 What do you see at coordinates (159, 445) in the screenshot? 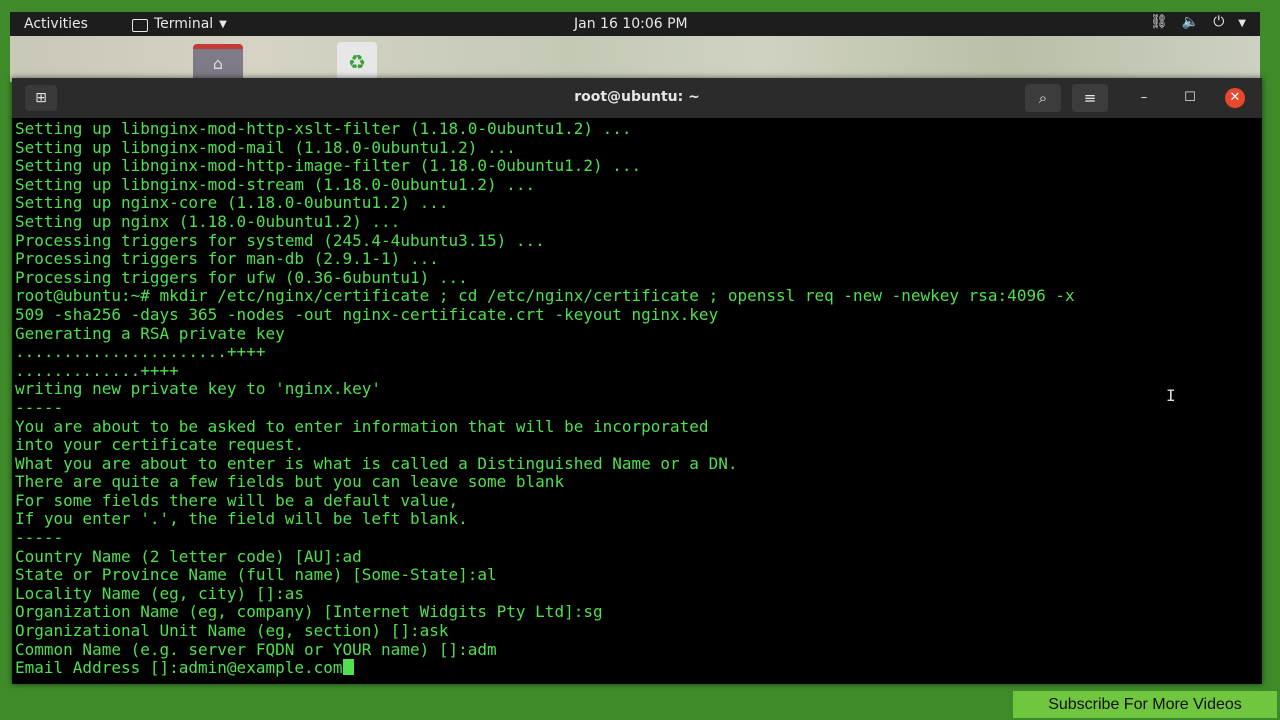
I see `terminal-line-text: into your certificate request.` at bounding box center [159, 445].